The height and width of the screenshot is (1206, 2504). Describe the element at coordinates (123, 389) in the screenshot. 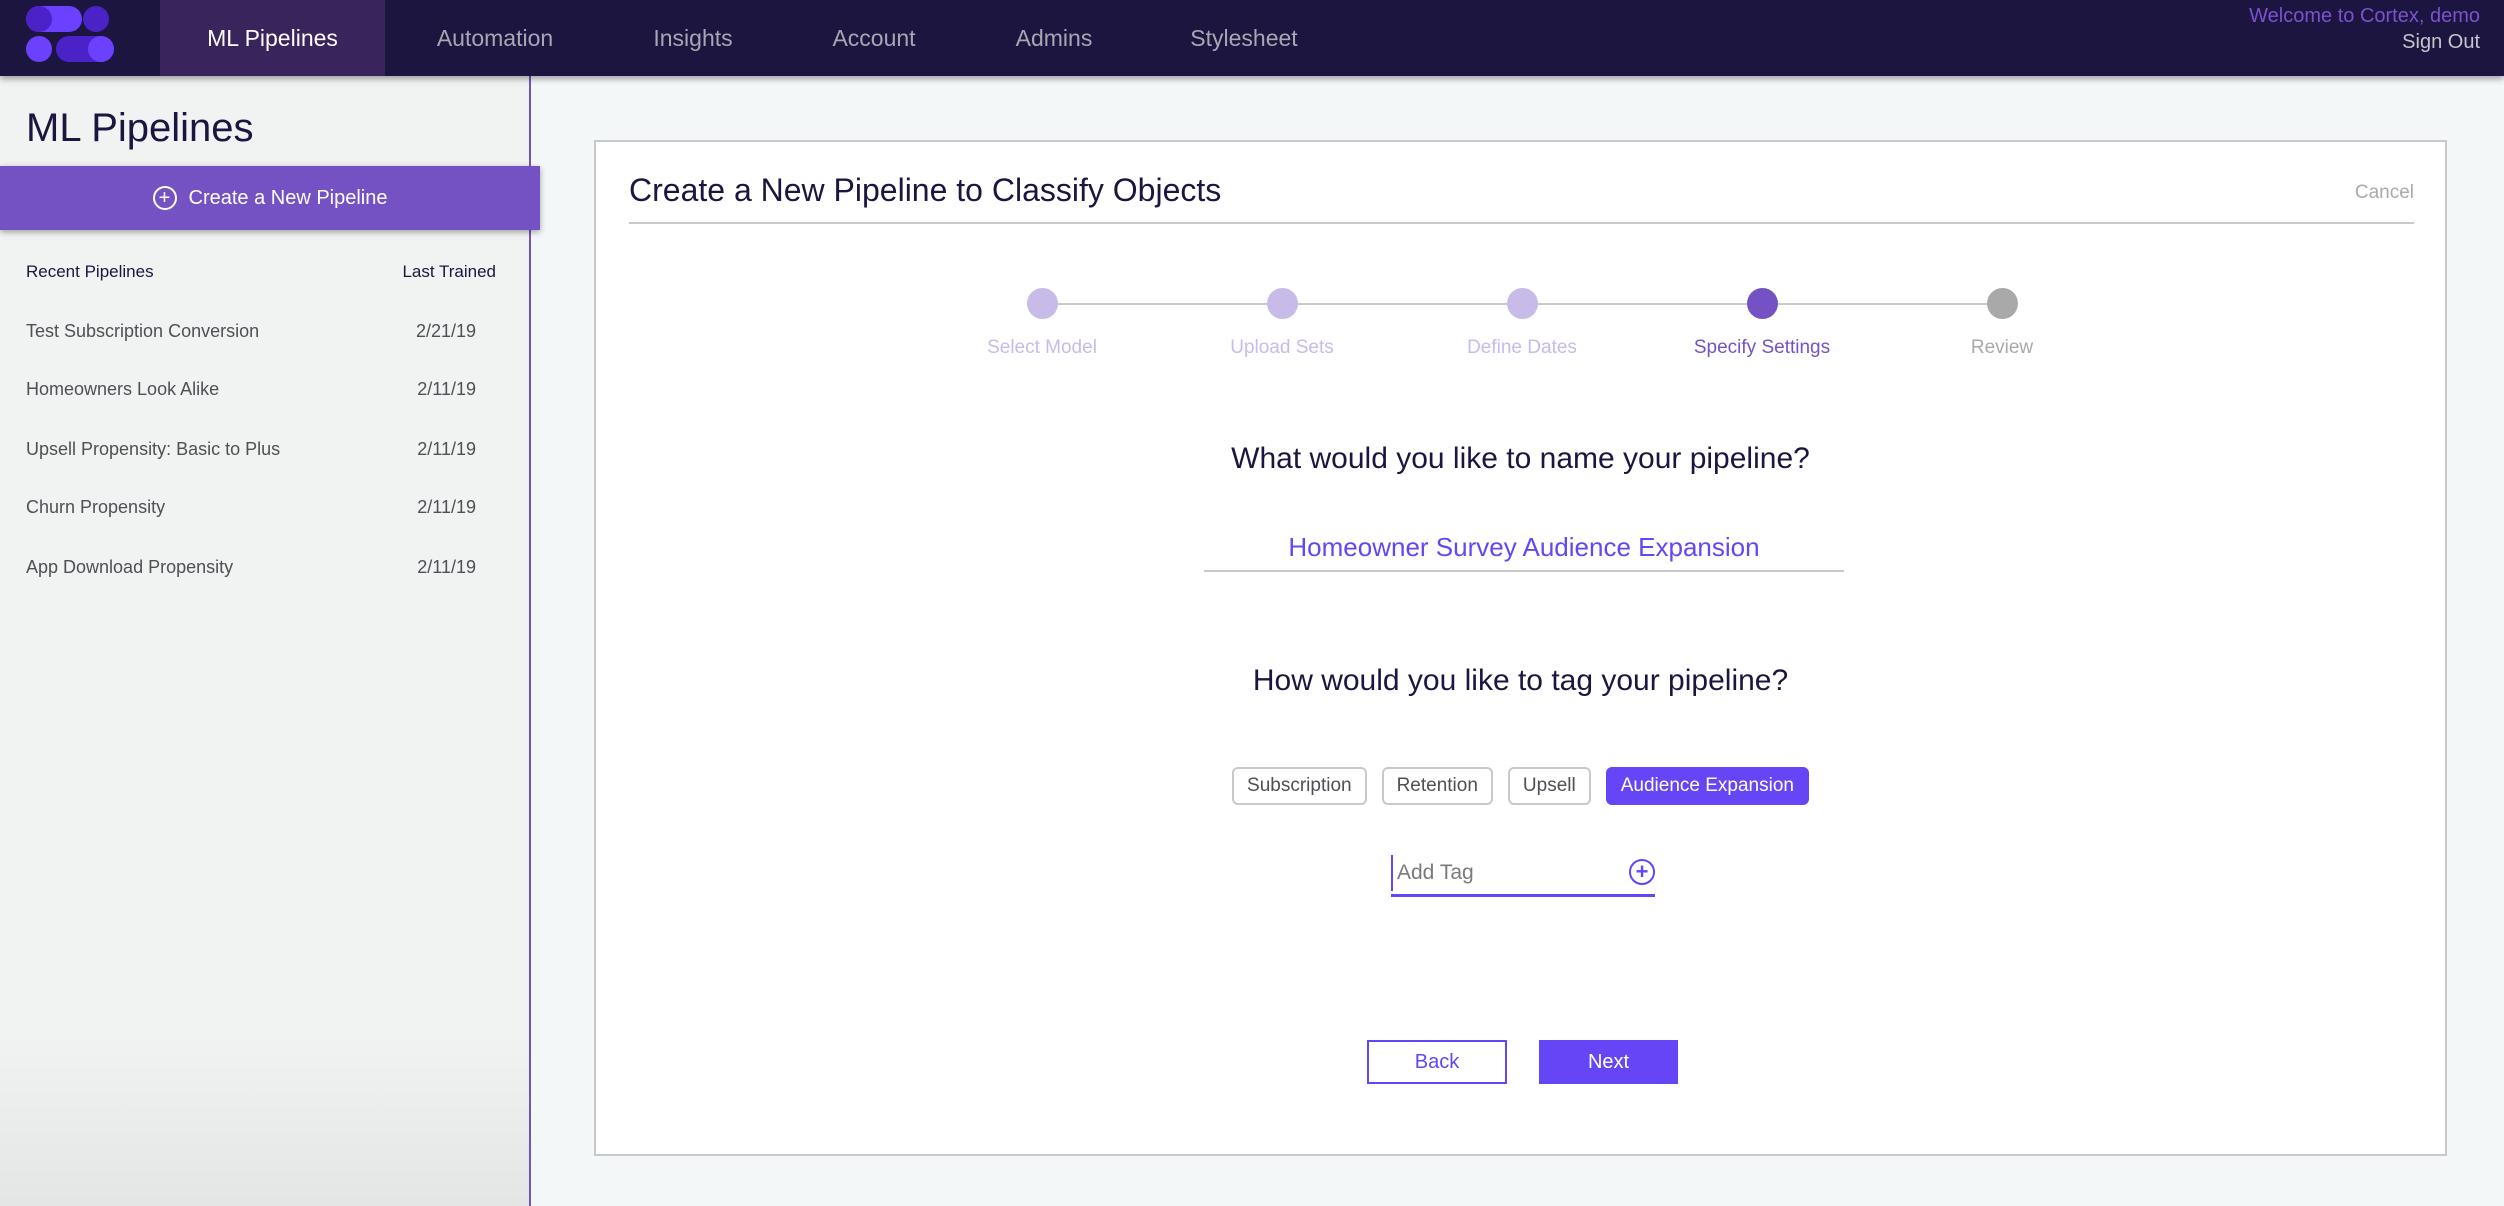

I see `pipeline-name: Homeowners Look Alike` at that location.